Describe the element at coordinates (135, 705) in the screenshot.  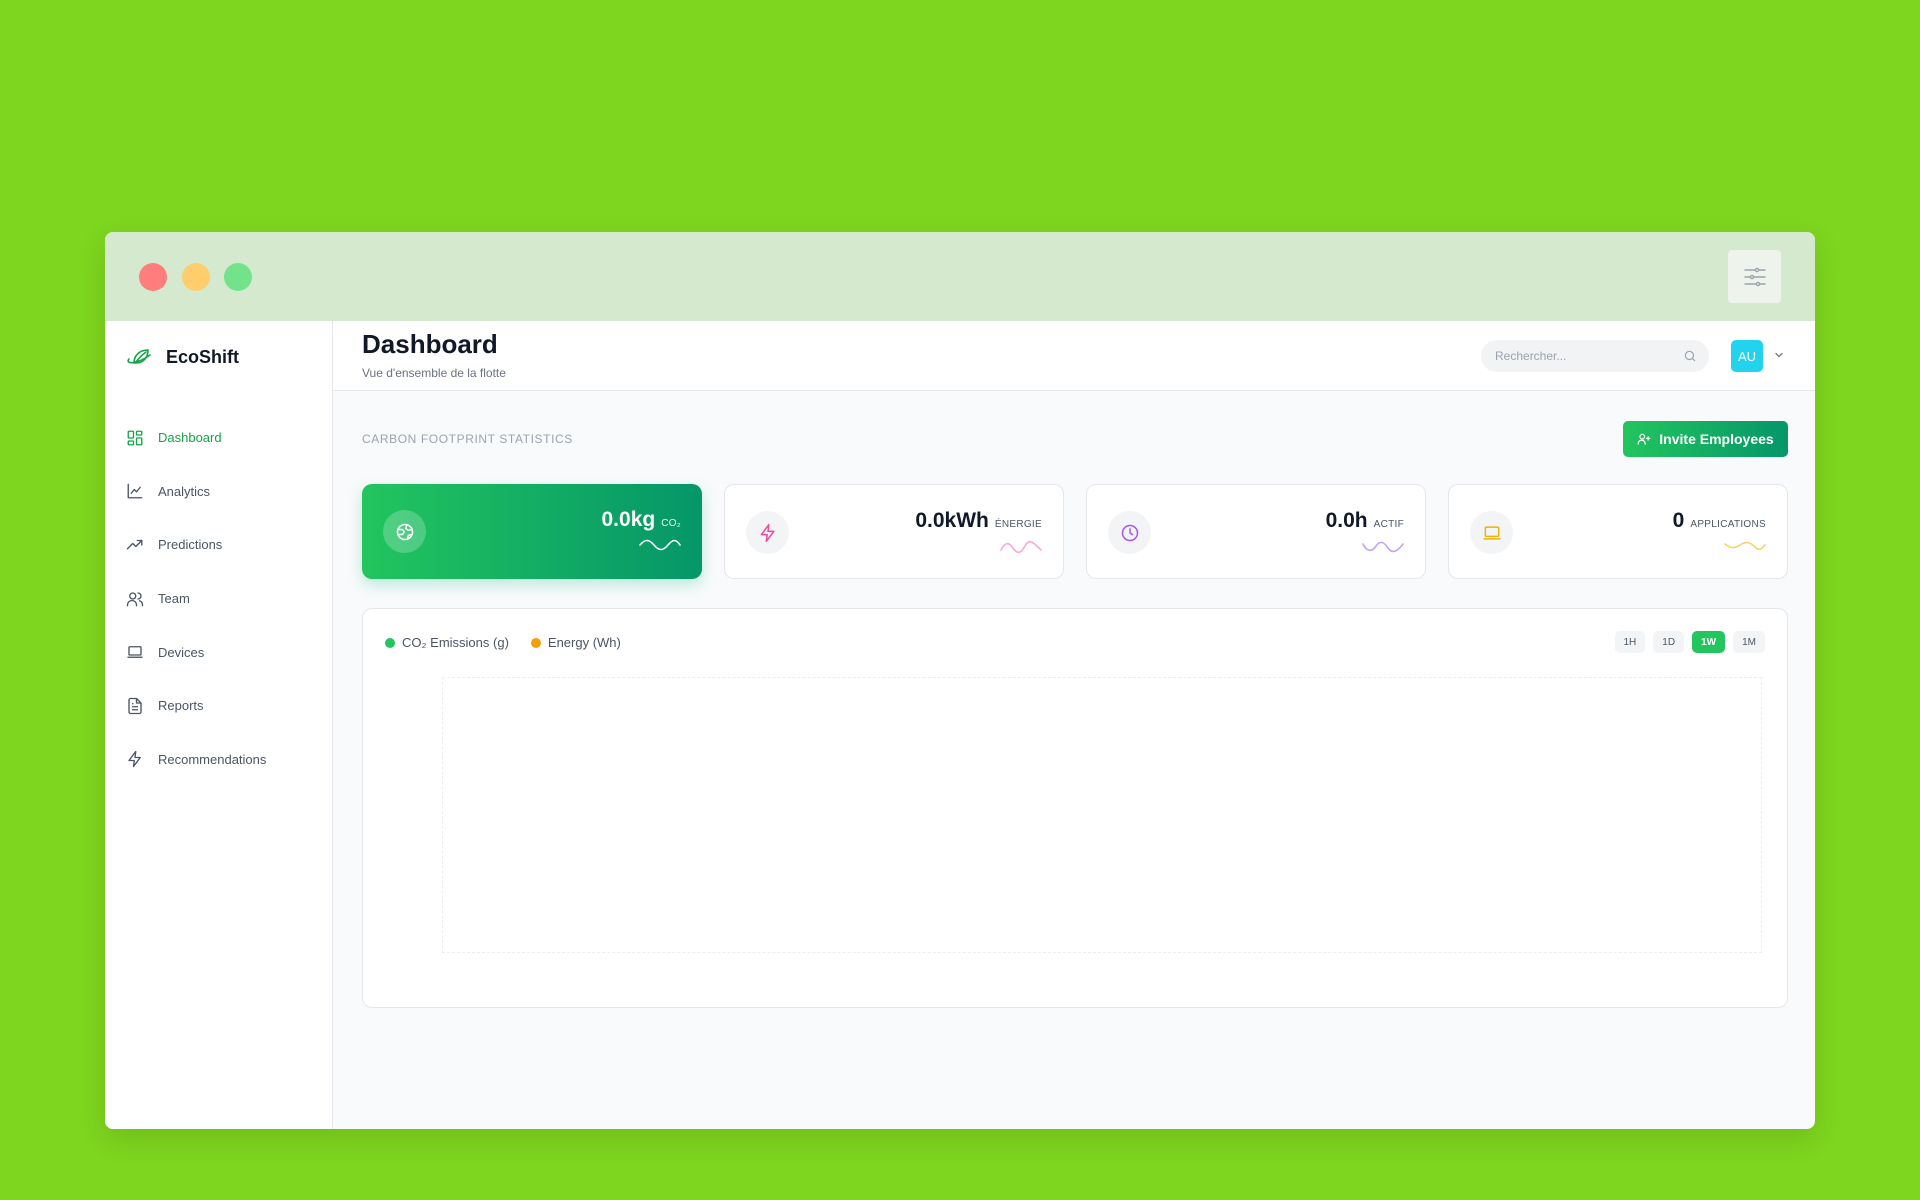
I see `file-text-icon` at that location.